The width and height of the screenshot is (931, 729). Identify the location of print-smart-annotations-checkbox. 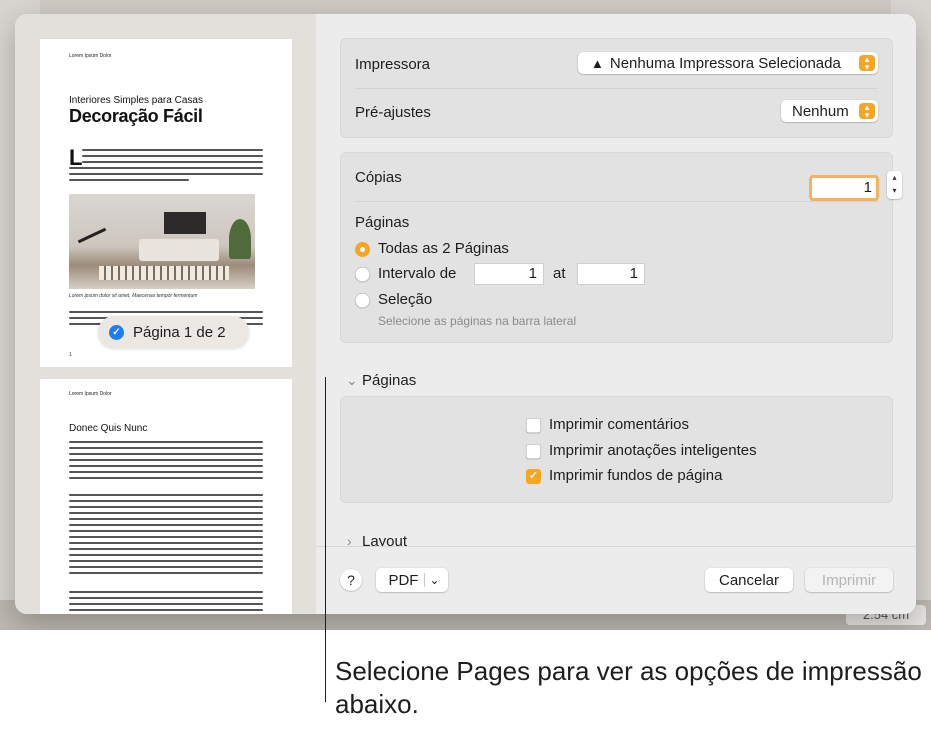
(533, 451).